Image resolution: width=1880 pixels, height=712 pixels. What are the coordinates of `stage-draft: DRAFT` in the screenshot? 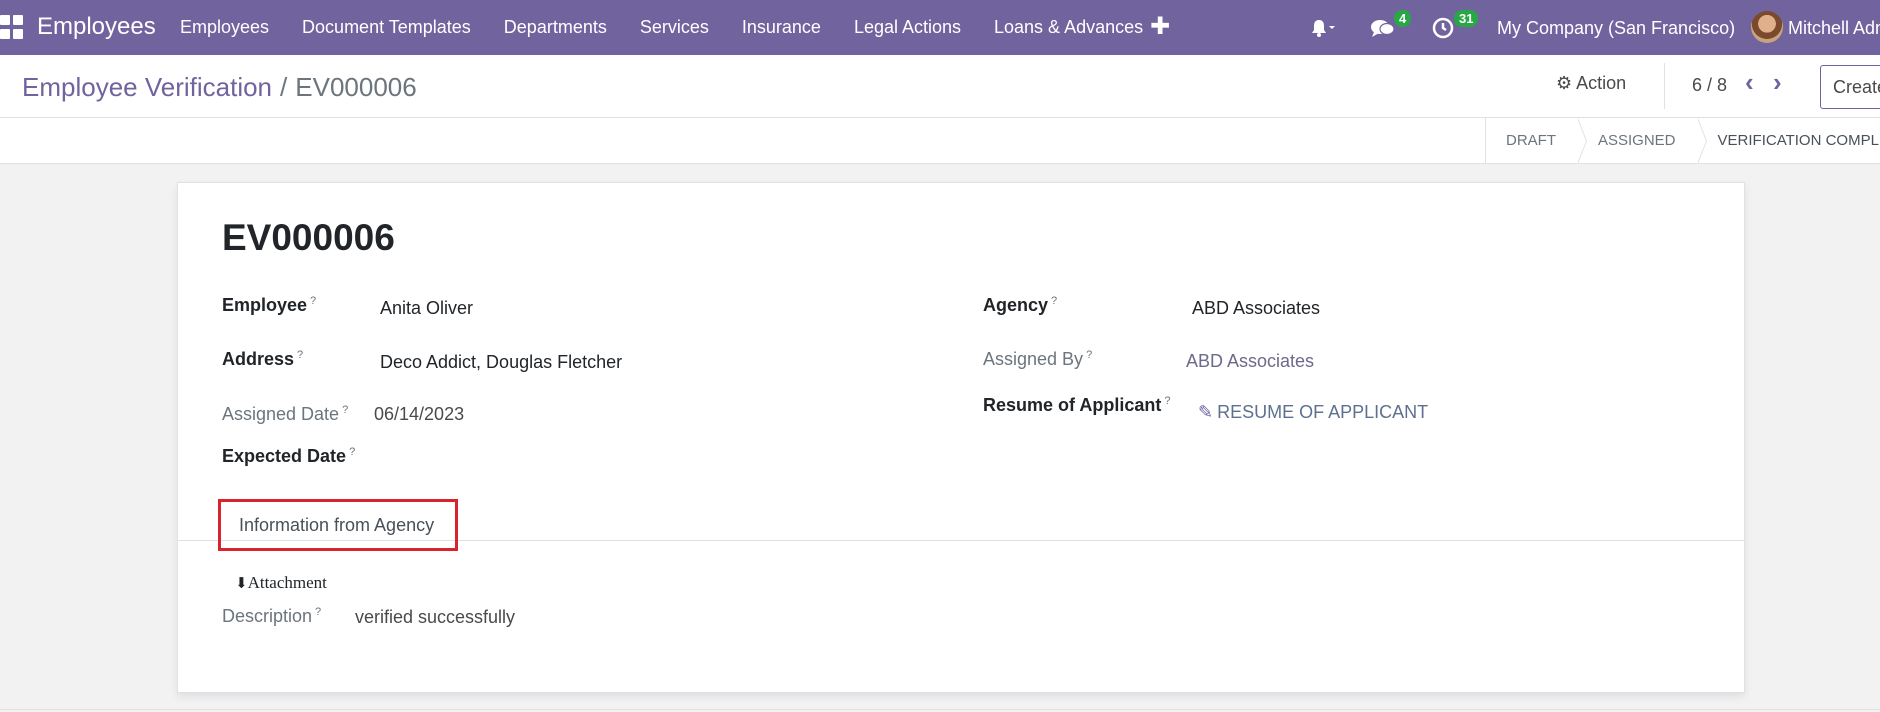 It's located at (1536, 141).